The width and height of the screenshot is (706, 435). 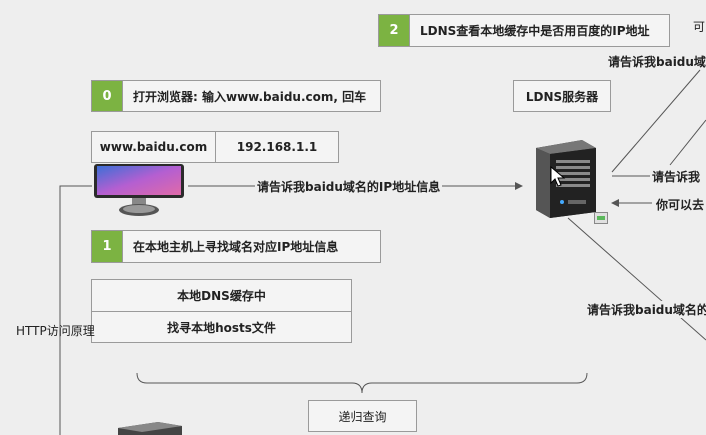 What do you see at coordinates (601, 218) in the screenshot?
I see `status-icon` at bounding box center [601, 218].